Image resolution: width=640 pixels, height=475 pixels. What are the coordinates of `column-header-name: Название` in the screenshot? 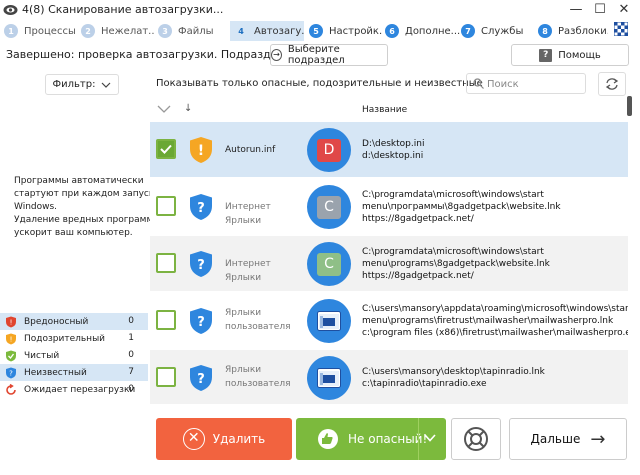 It's located at (384, 110).